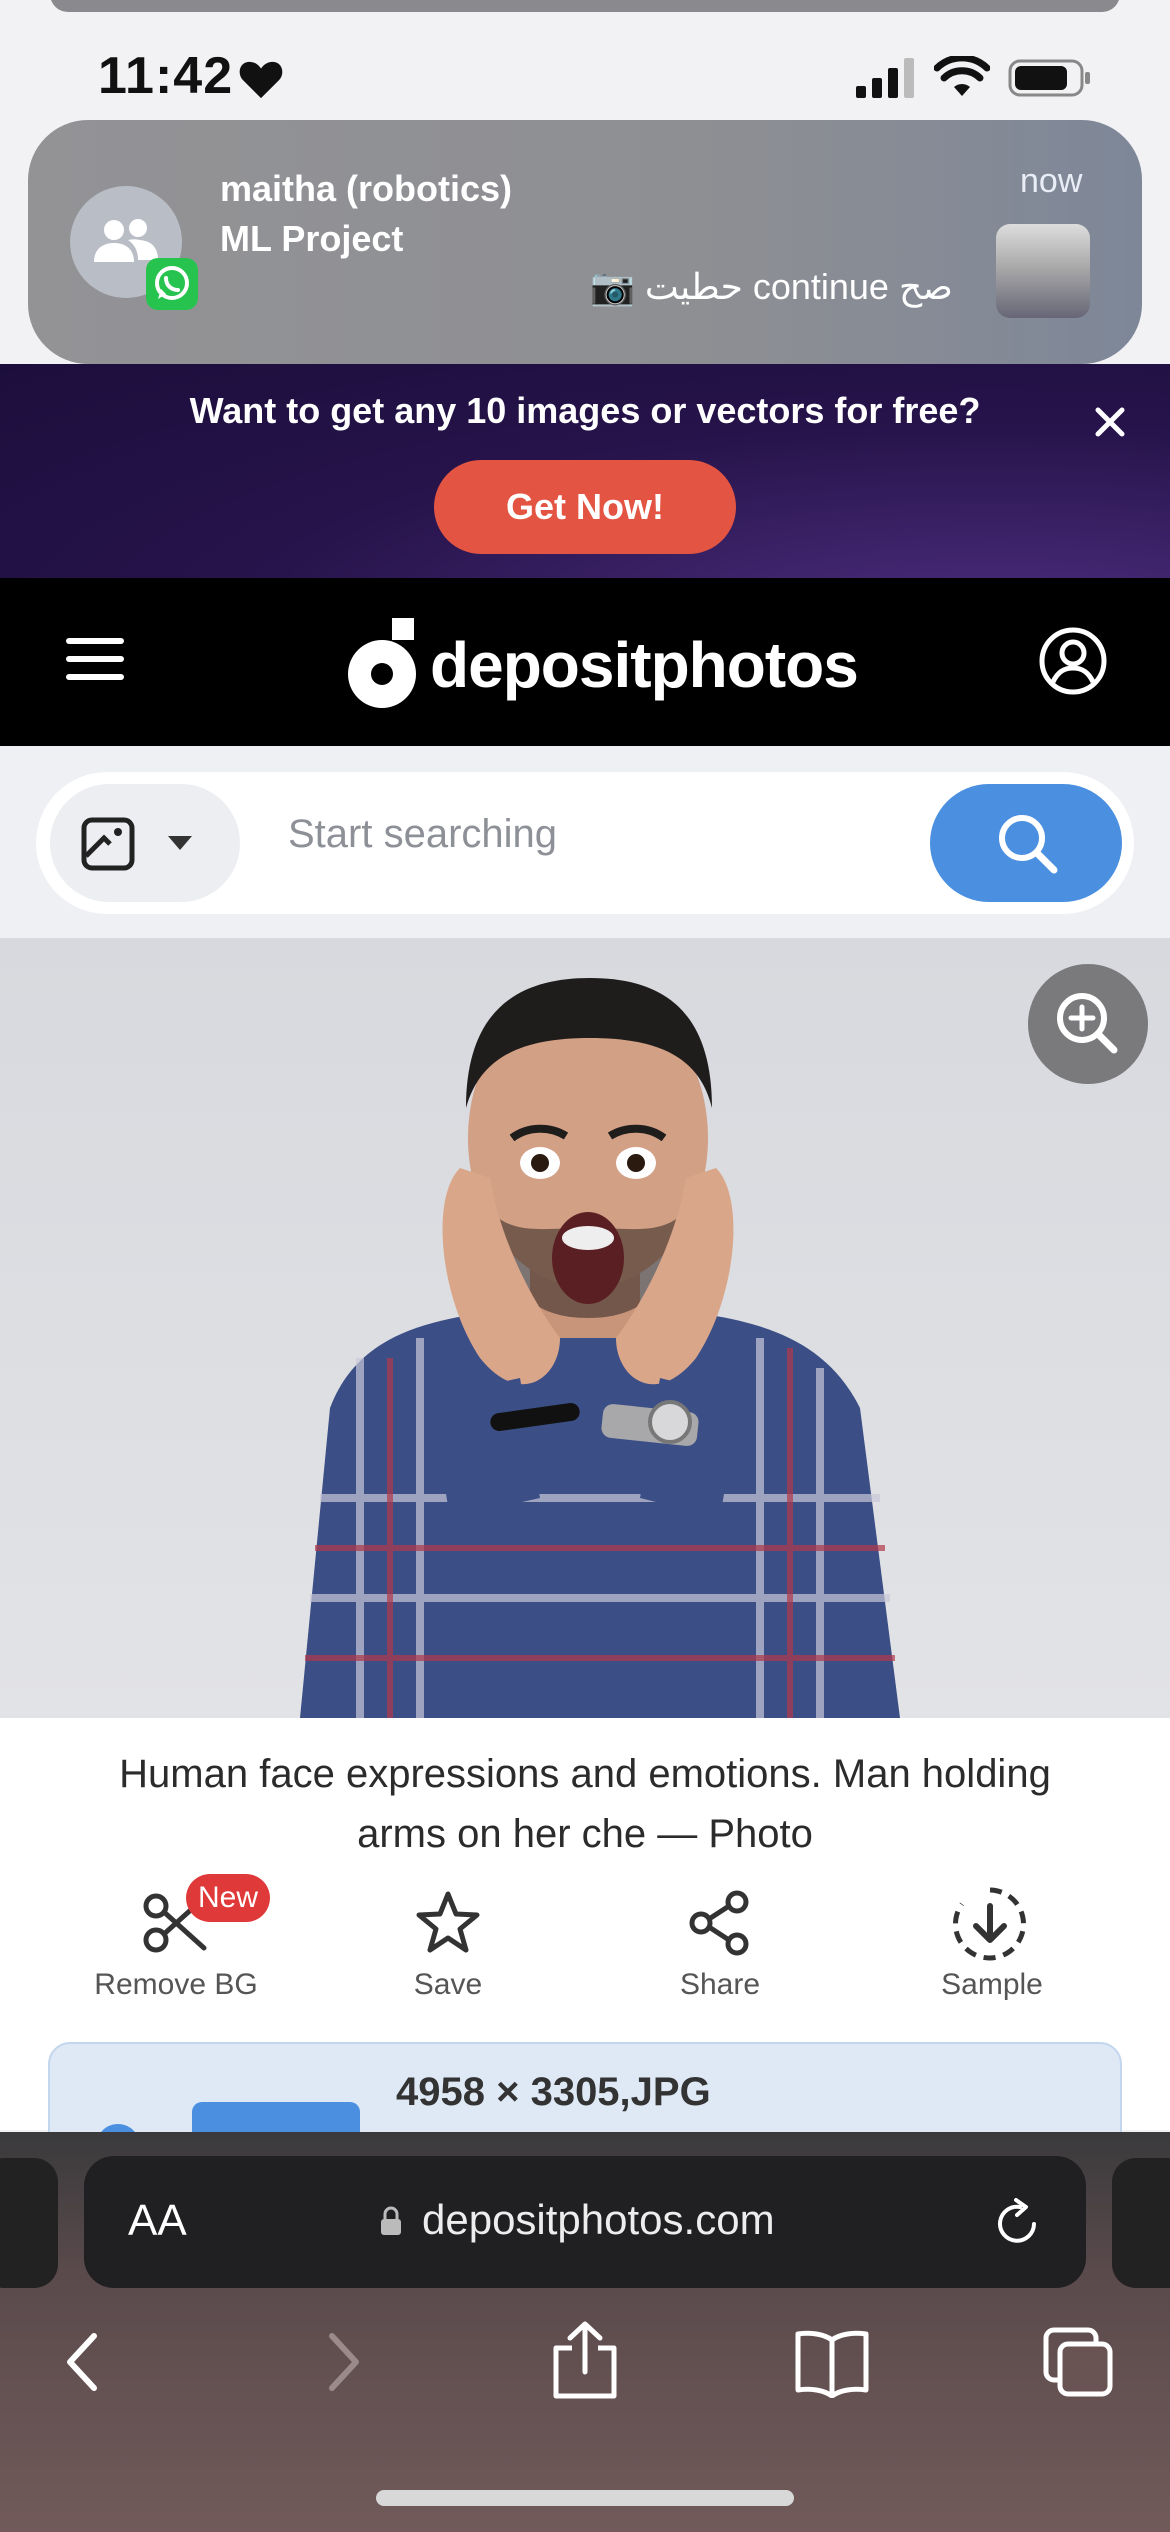  I want to click on save-button: Save, so click(448, 1945).